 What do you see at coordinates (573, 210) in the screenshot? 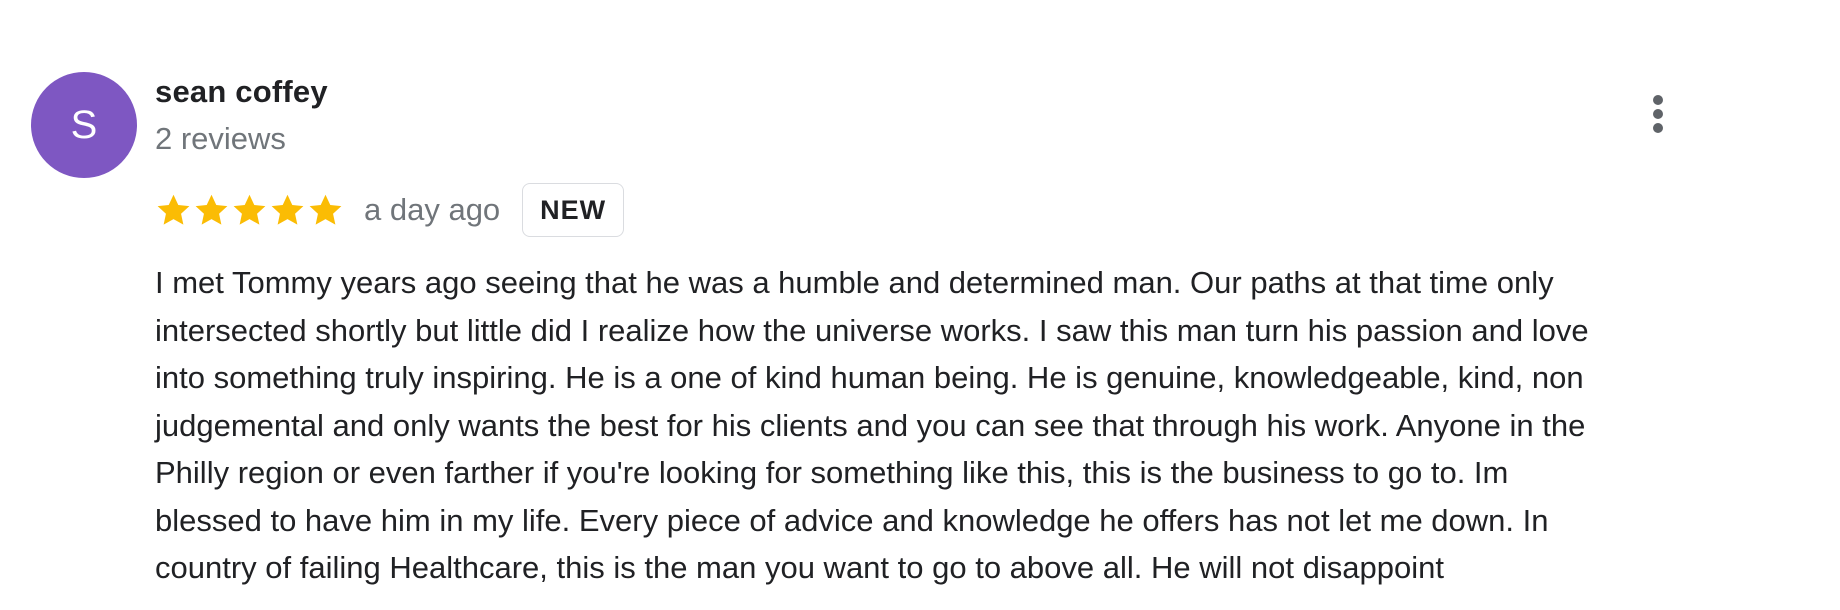
I see `new-badge: NEW` at bounding box center [573, 210].